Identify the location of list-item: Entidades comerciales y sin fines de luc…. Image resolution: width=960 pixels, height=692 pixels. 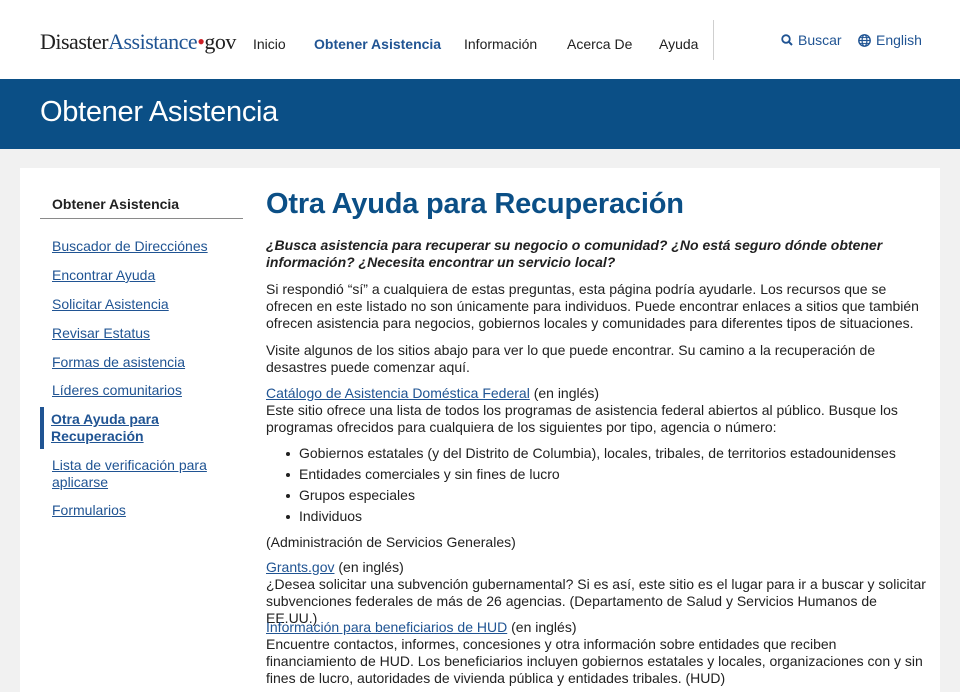
(592, 476).